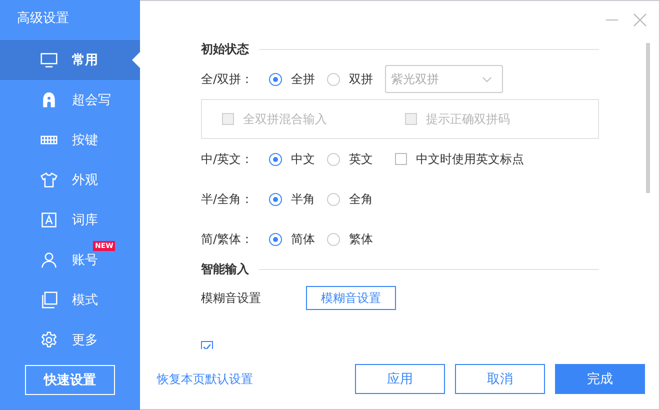 The width and height of the screenshot is (660, 410). I want to click on option-label: 半角, so click(303, 199).